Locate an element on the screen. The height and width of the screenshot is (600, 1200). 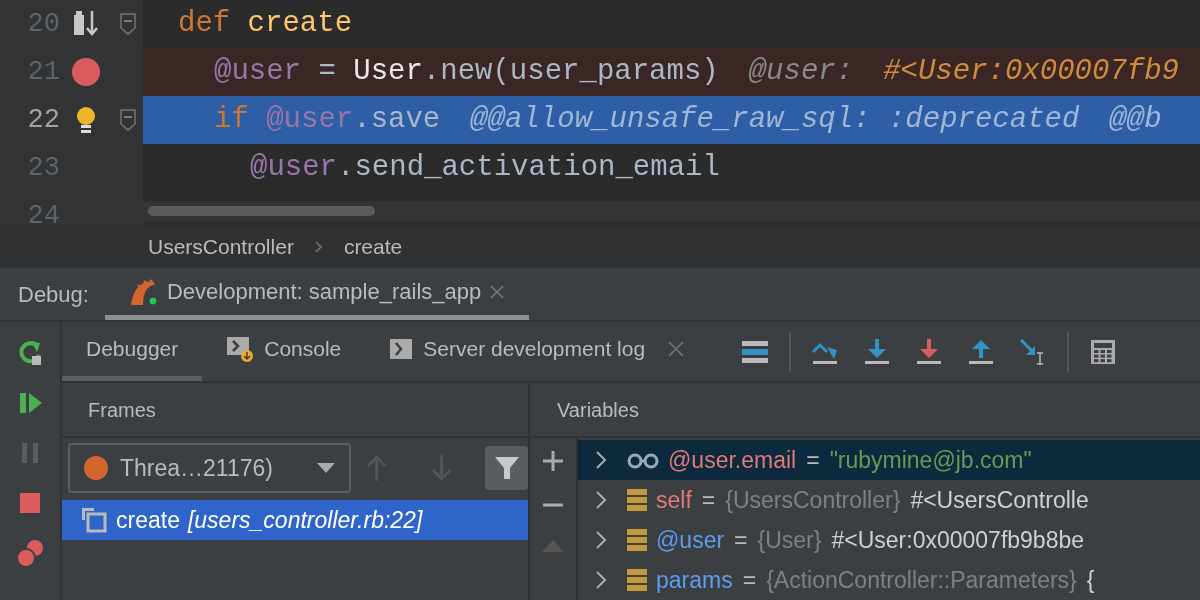
filter-button is located at coordinates (506, 468).